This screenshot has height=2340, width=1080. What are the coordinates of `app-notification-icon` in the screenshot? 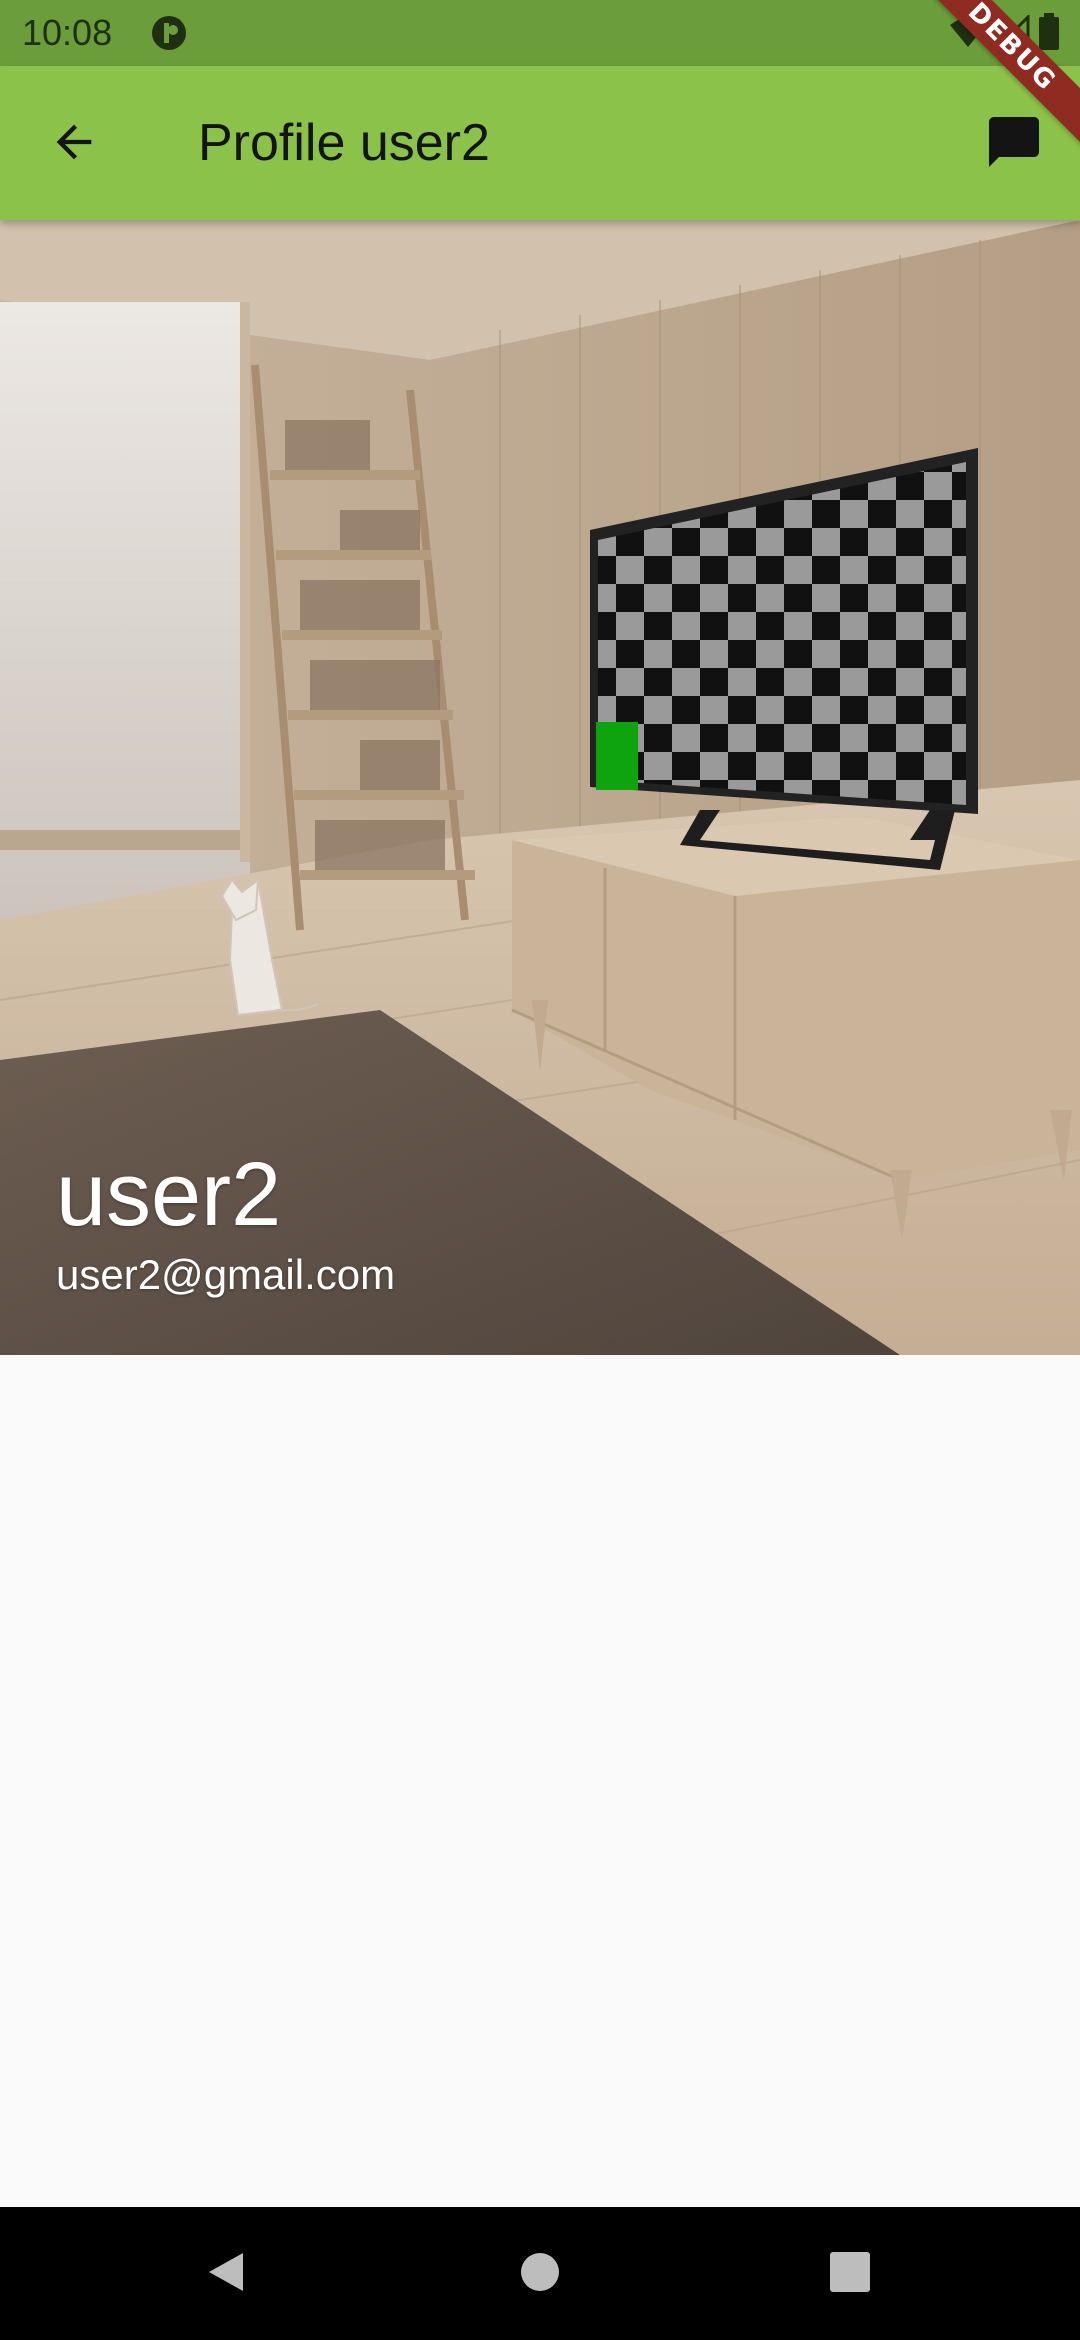 It's located at (169, 33).